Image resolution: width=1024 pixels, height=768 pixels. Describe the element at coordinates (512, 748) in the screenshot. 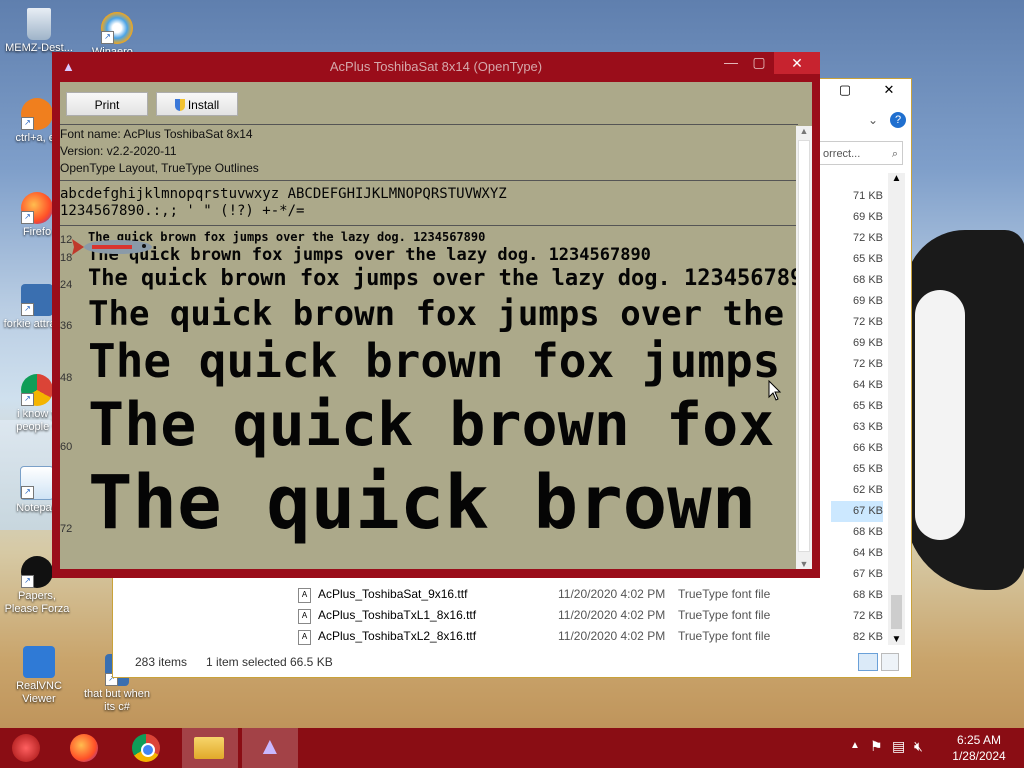

I see `taskbar: ▲ ▲ ⚑ ▤ 🔇︎ 6:25 AM 1/28/2024` at that location.